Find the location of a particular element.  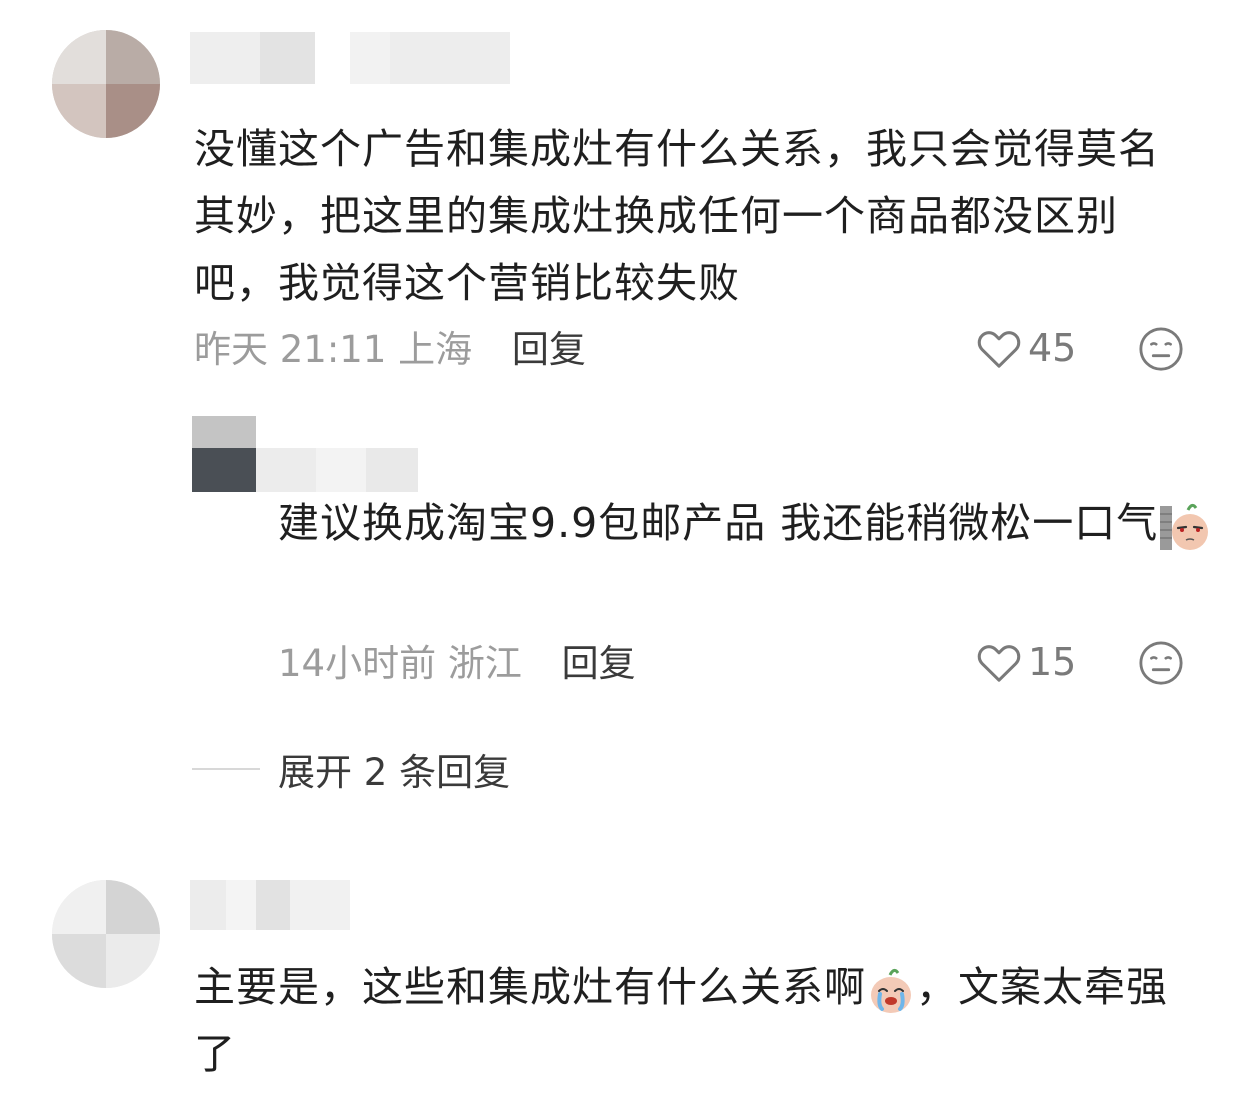

reply-avatar-username-blurred is located at coordinates (305, 454).